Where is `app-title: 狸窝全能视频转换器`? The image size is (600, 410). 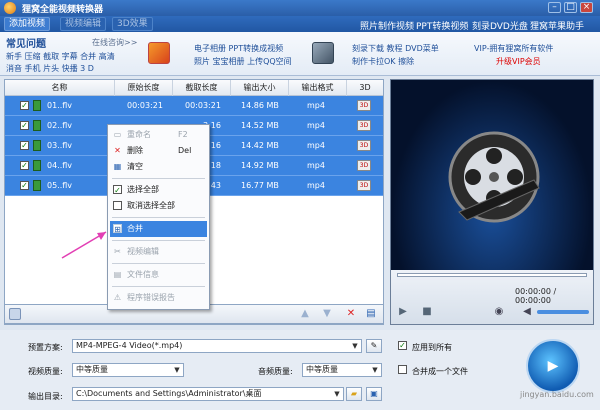 app-title: 狸窝全能视频转换器 is located at coordinates (63, 10).